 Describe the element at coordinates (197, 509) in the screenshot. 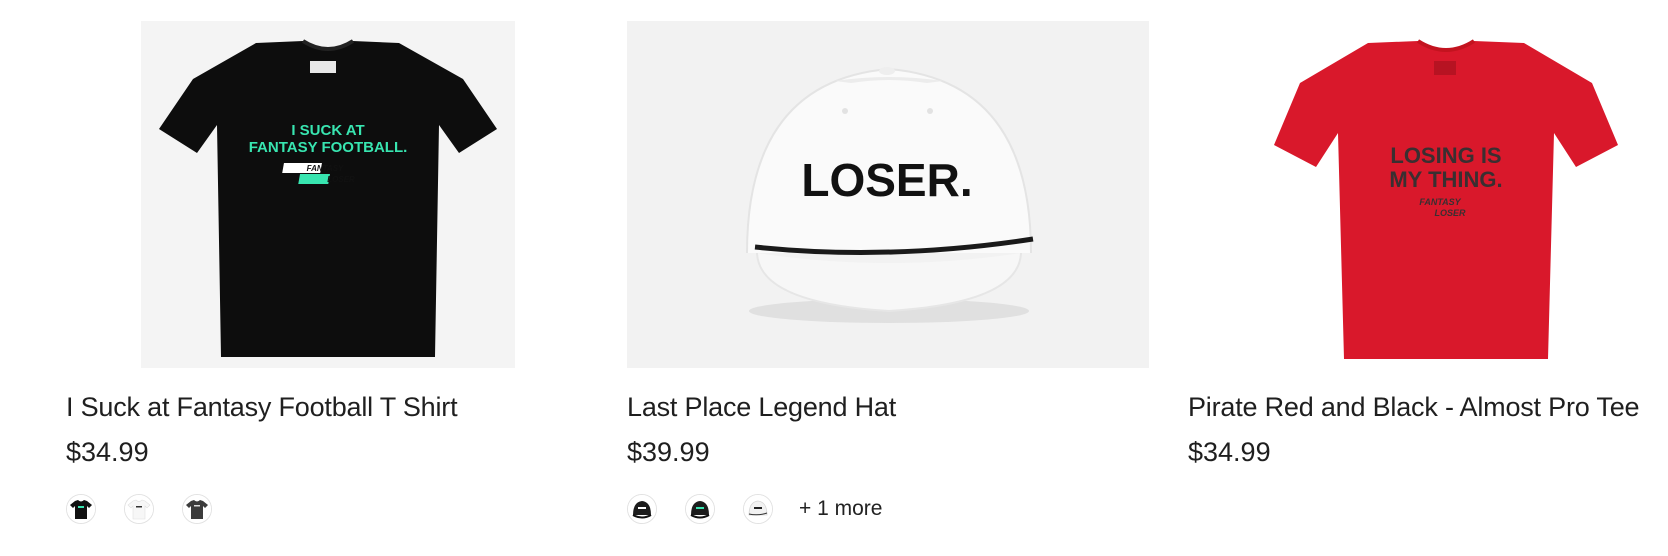

I see `swatch-charcoal-tshirt` at that location.